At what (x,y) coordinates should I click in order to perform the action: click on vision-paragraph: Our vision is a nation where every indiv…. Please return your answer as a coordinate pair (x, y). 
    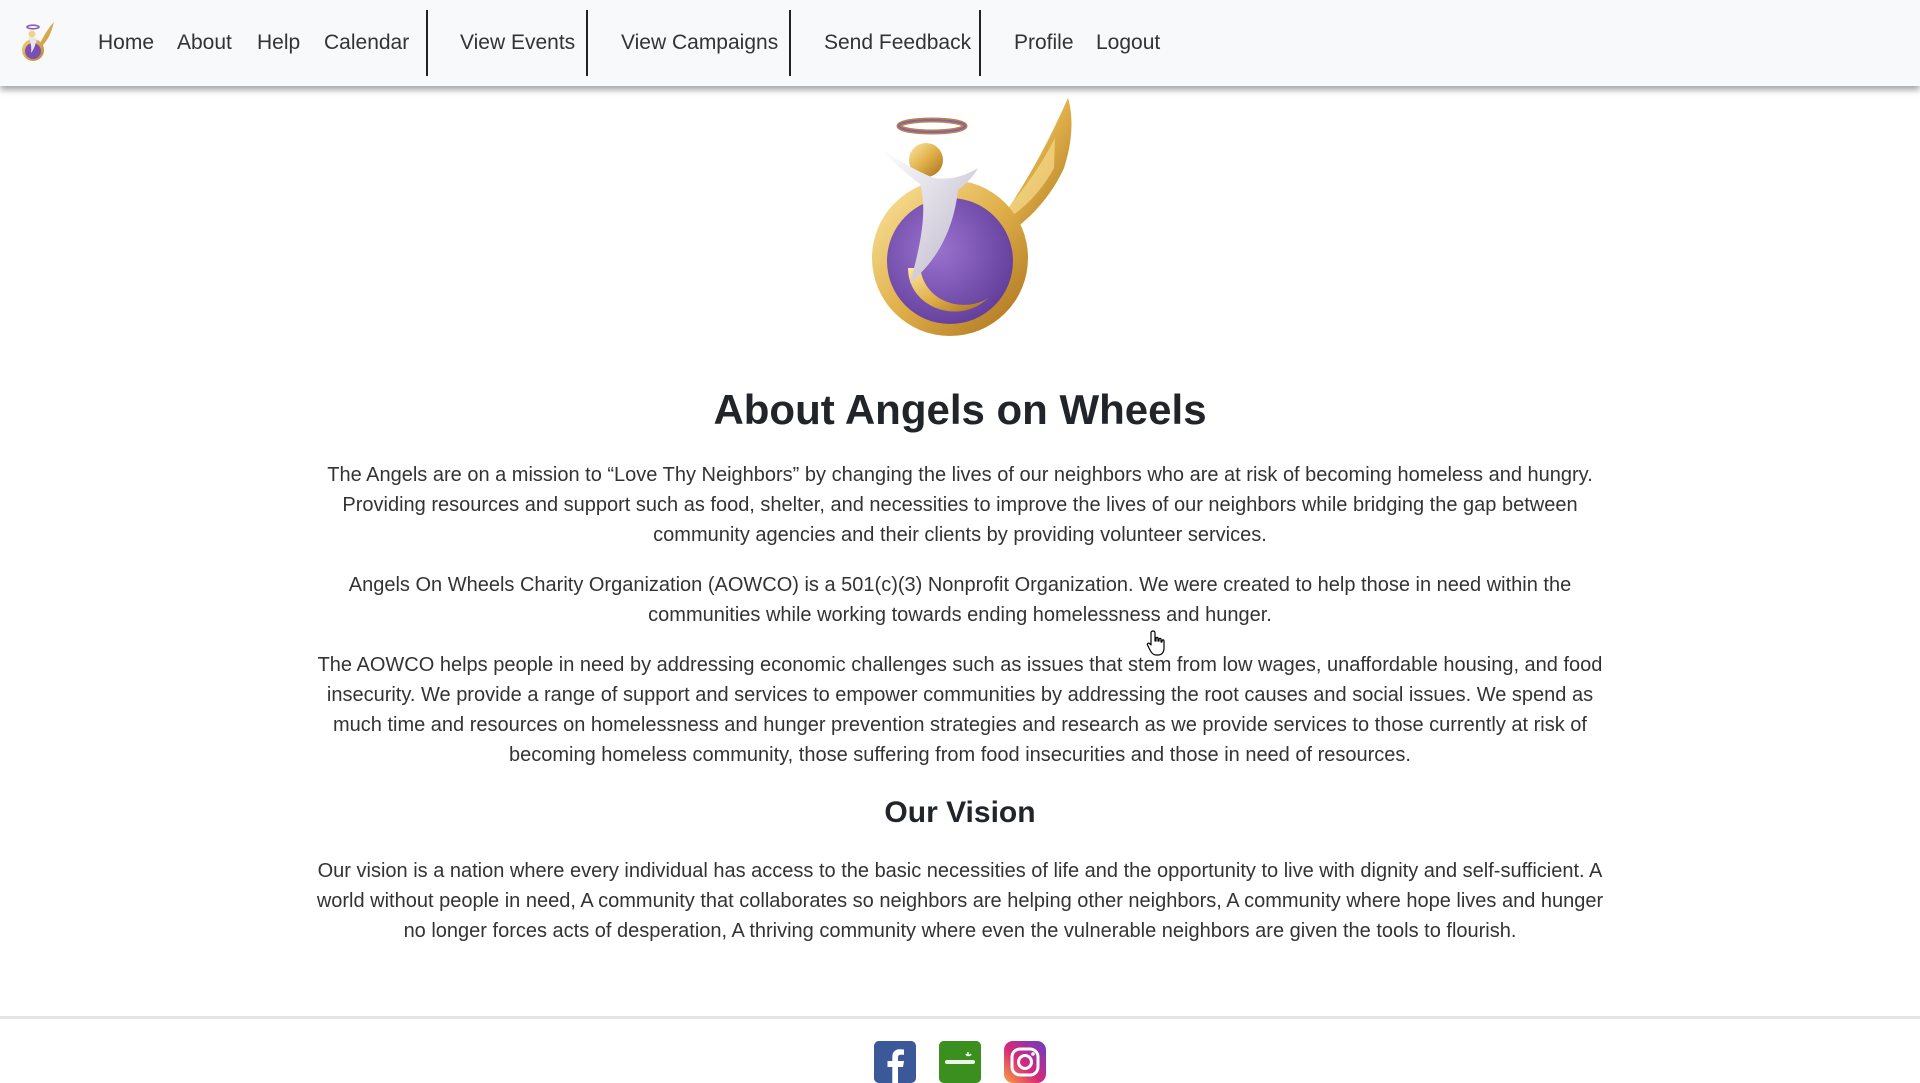
    Looking at the image, I should click on (960, 901).